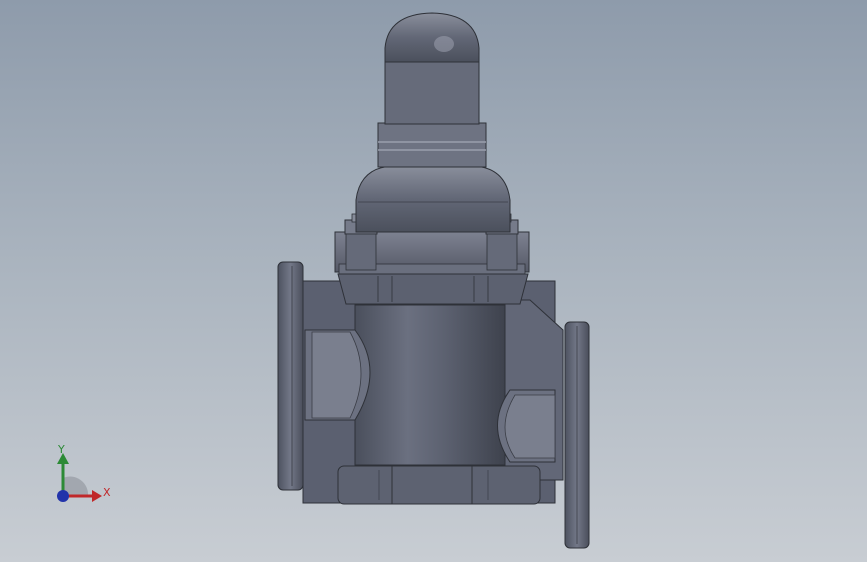  Describe the element at coordinates (61, 449) in the screenshot. I see `y-axis-label: Y` at that location.